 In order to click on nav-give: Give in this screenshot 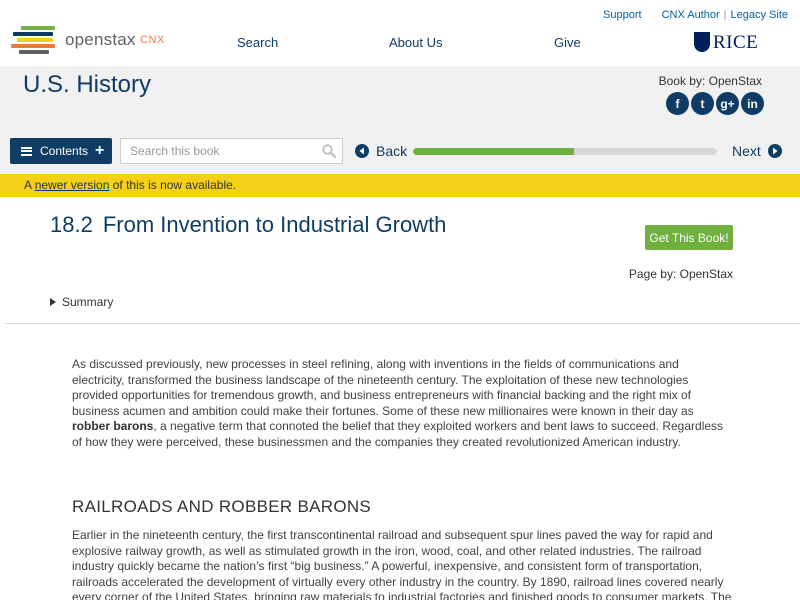, I will do `click(567, 42)`.